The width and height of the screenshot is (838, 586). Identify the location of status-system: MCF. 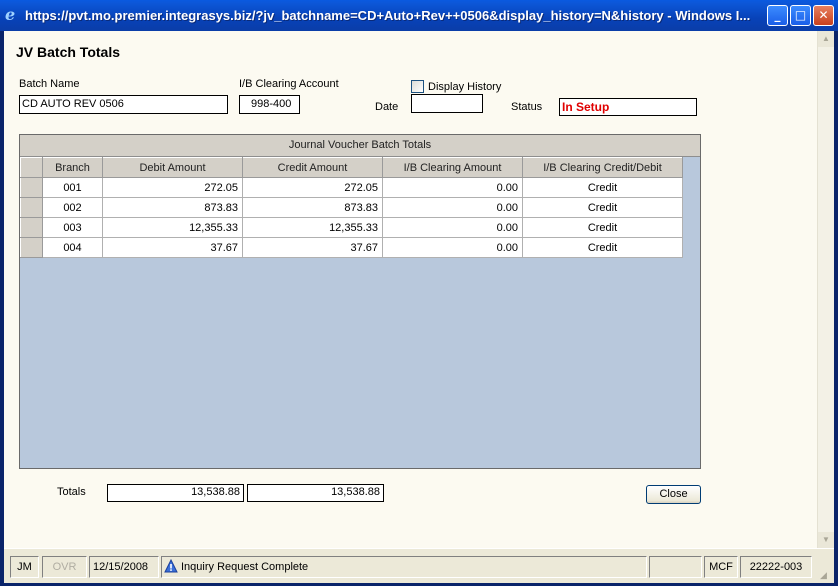
(721, 567).